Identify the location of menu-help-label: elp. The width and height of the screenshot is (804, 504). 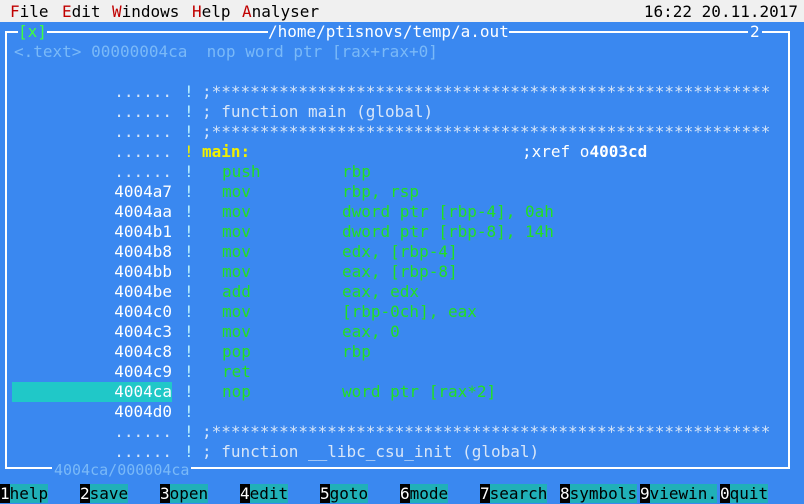
(216, 11).